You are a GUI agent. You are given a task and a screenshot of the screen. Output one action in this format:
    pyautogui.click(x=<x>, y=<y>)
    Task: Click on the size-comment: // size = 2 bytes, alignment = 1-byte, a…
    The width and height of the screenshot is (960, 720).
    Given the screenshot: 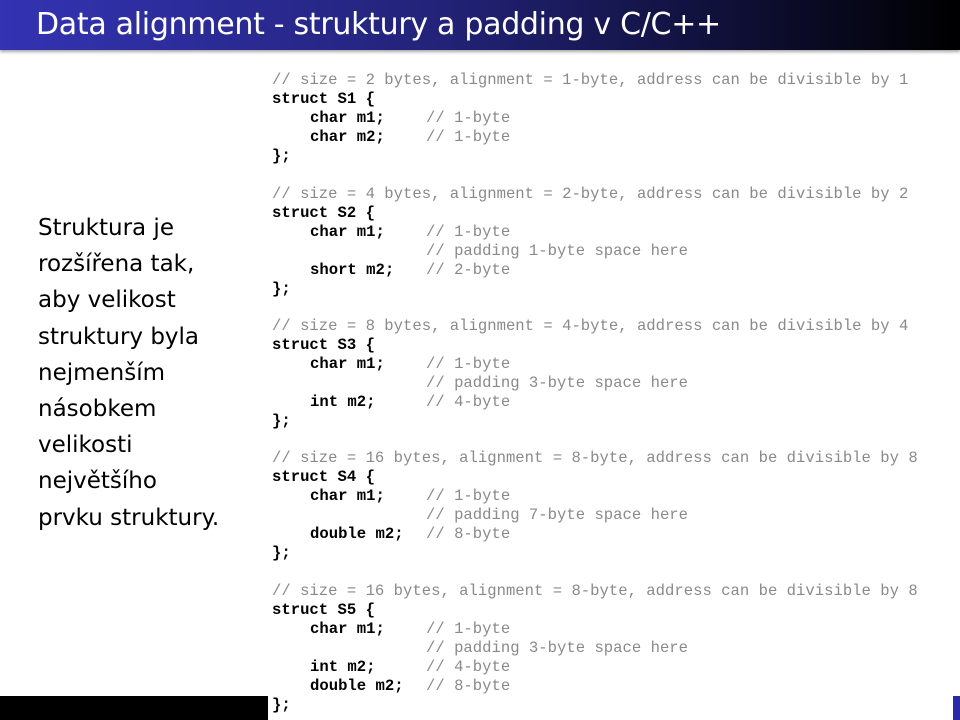 What is the action you would take?
    pyautogui.click(x=590, y=80)
    